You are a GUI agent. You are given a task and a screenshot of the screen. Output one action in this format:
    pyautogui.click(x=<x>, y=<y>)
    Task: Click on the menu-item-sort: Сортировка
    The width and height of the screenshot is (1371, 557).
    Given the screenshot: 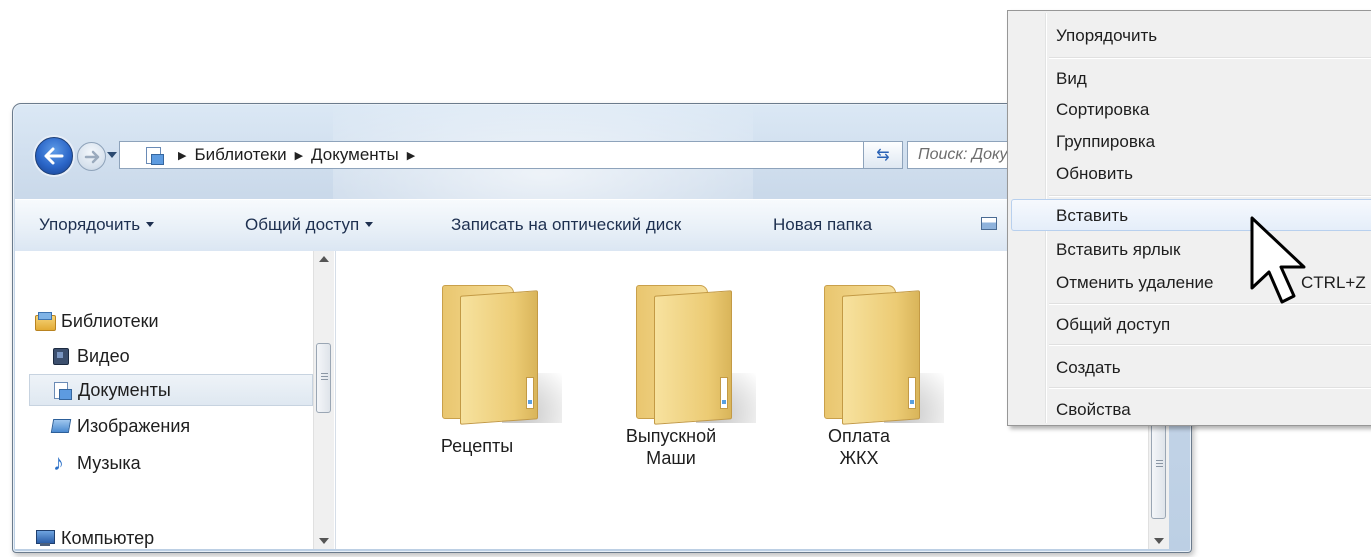 What is the action you would take?
    pyautogui.click(x=1191, y=109)
    